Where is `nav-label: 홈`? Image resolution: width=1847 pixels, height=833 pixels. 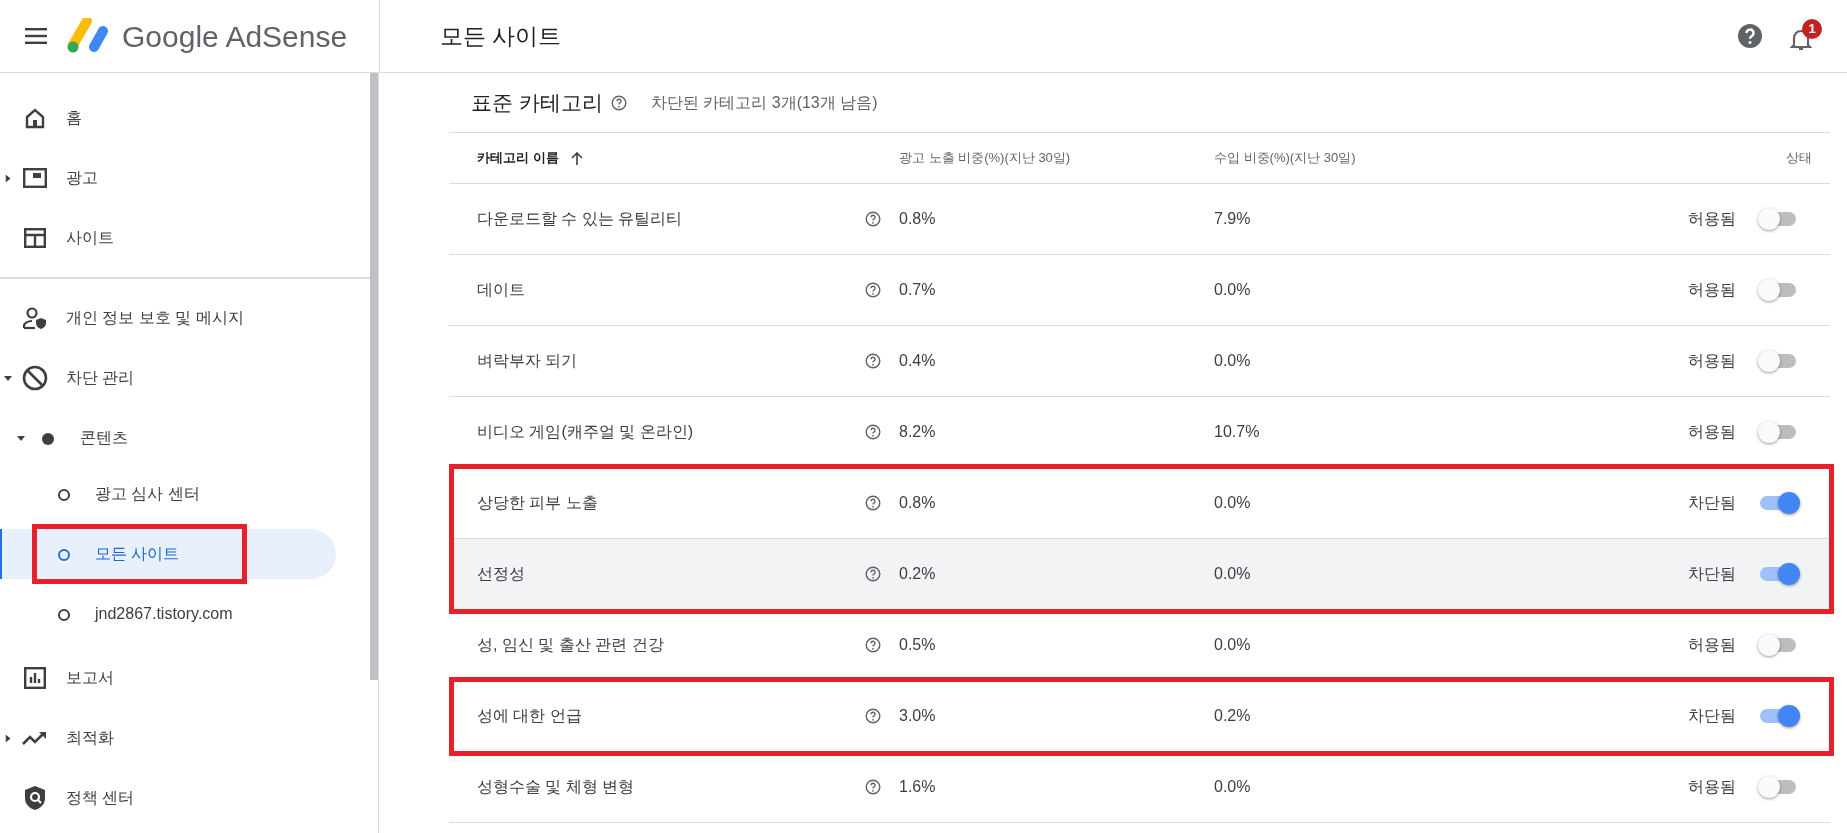
nav-label: 홈 is located at coordinates (74, 118).